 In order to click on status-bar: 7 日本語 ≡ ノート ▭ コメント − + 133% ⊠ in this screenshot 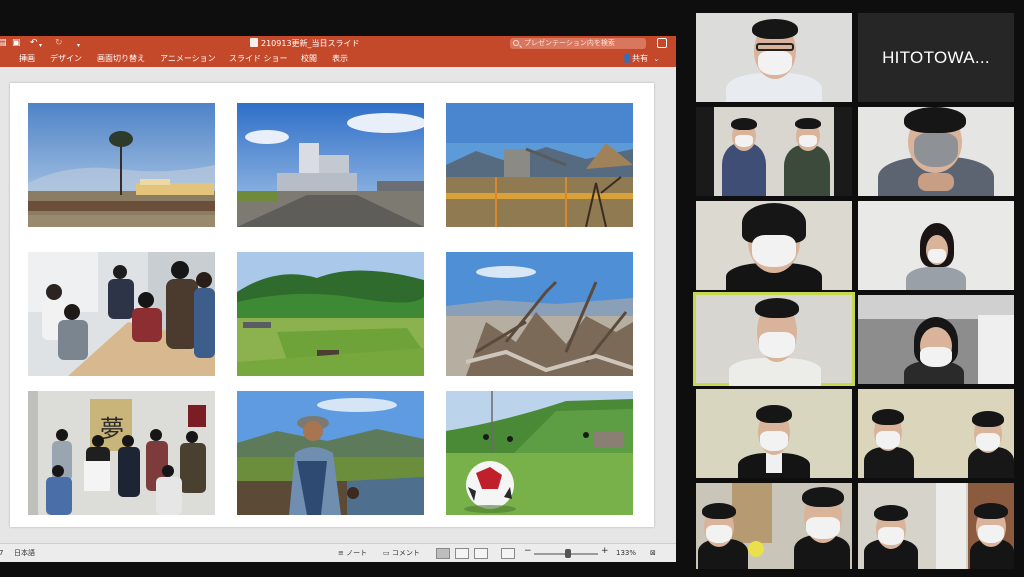, I will do `click(338, 552)`.